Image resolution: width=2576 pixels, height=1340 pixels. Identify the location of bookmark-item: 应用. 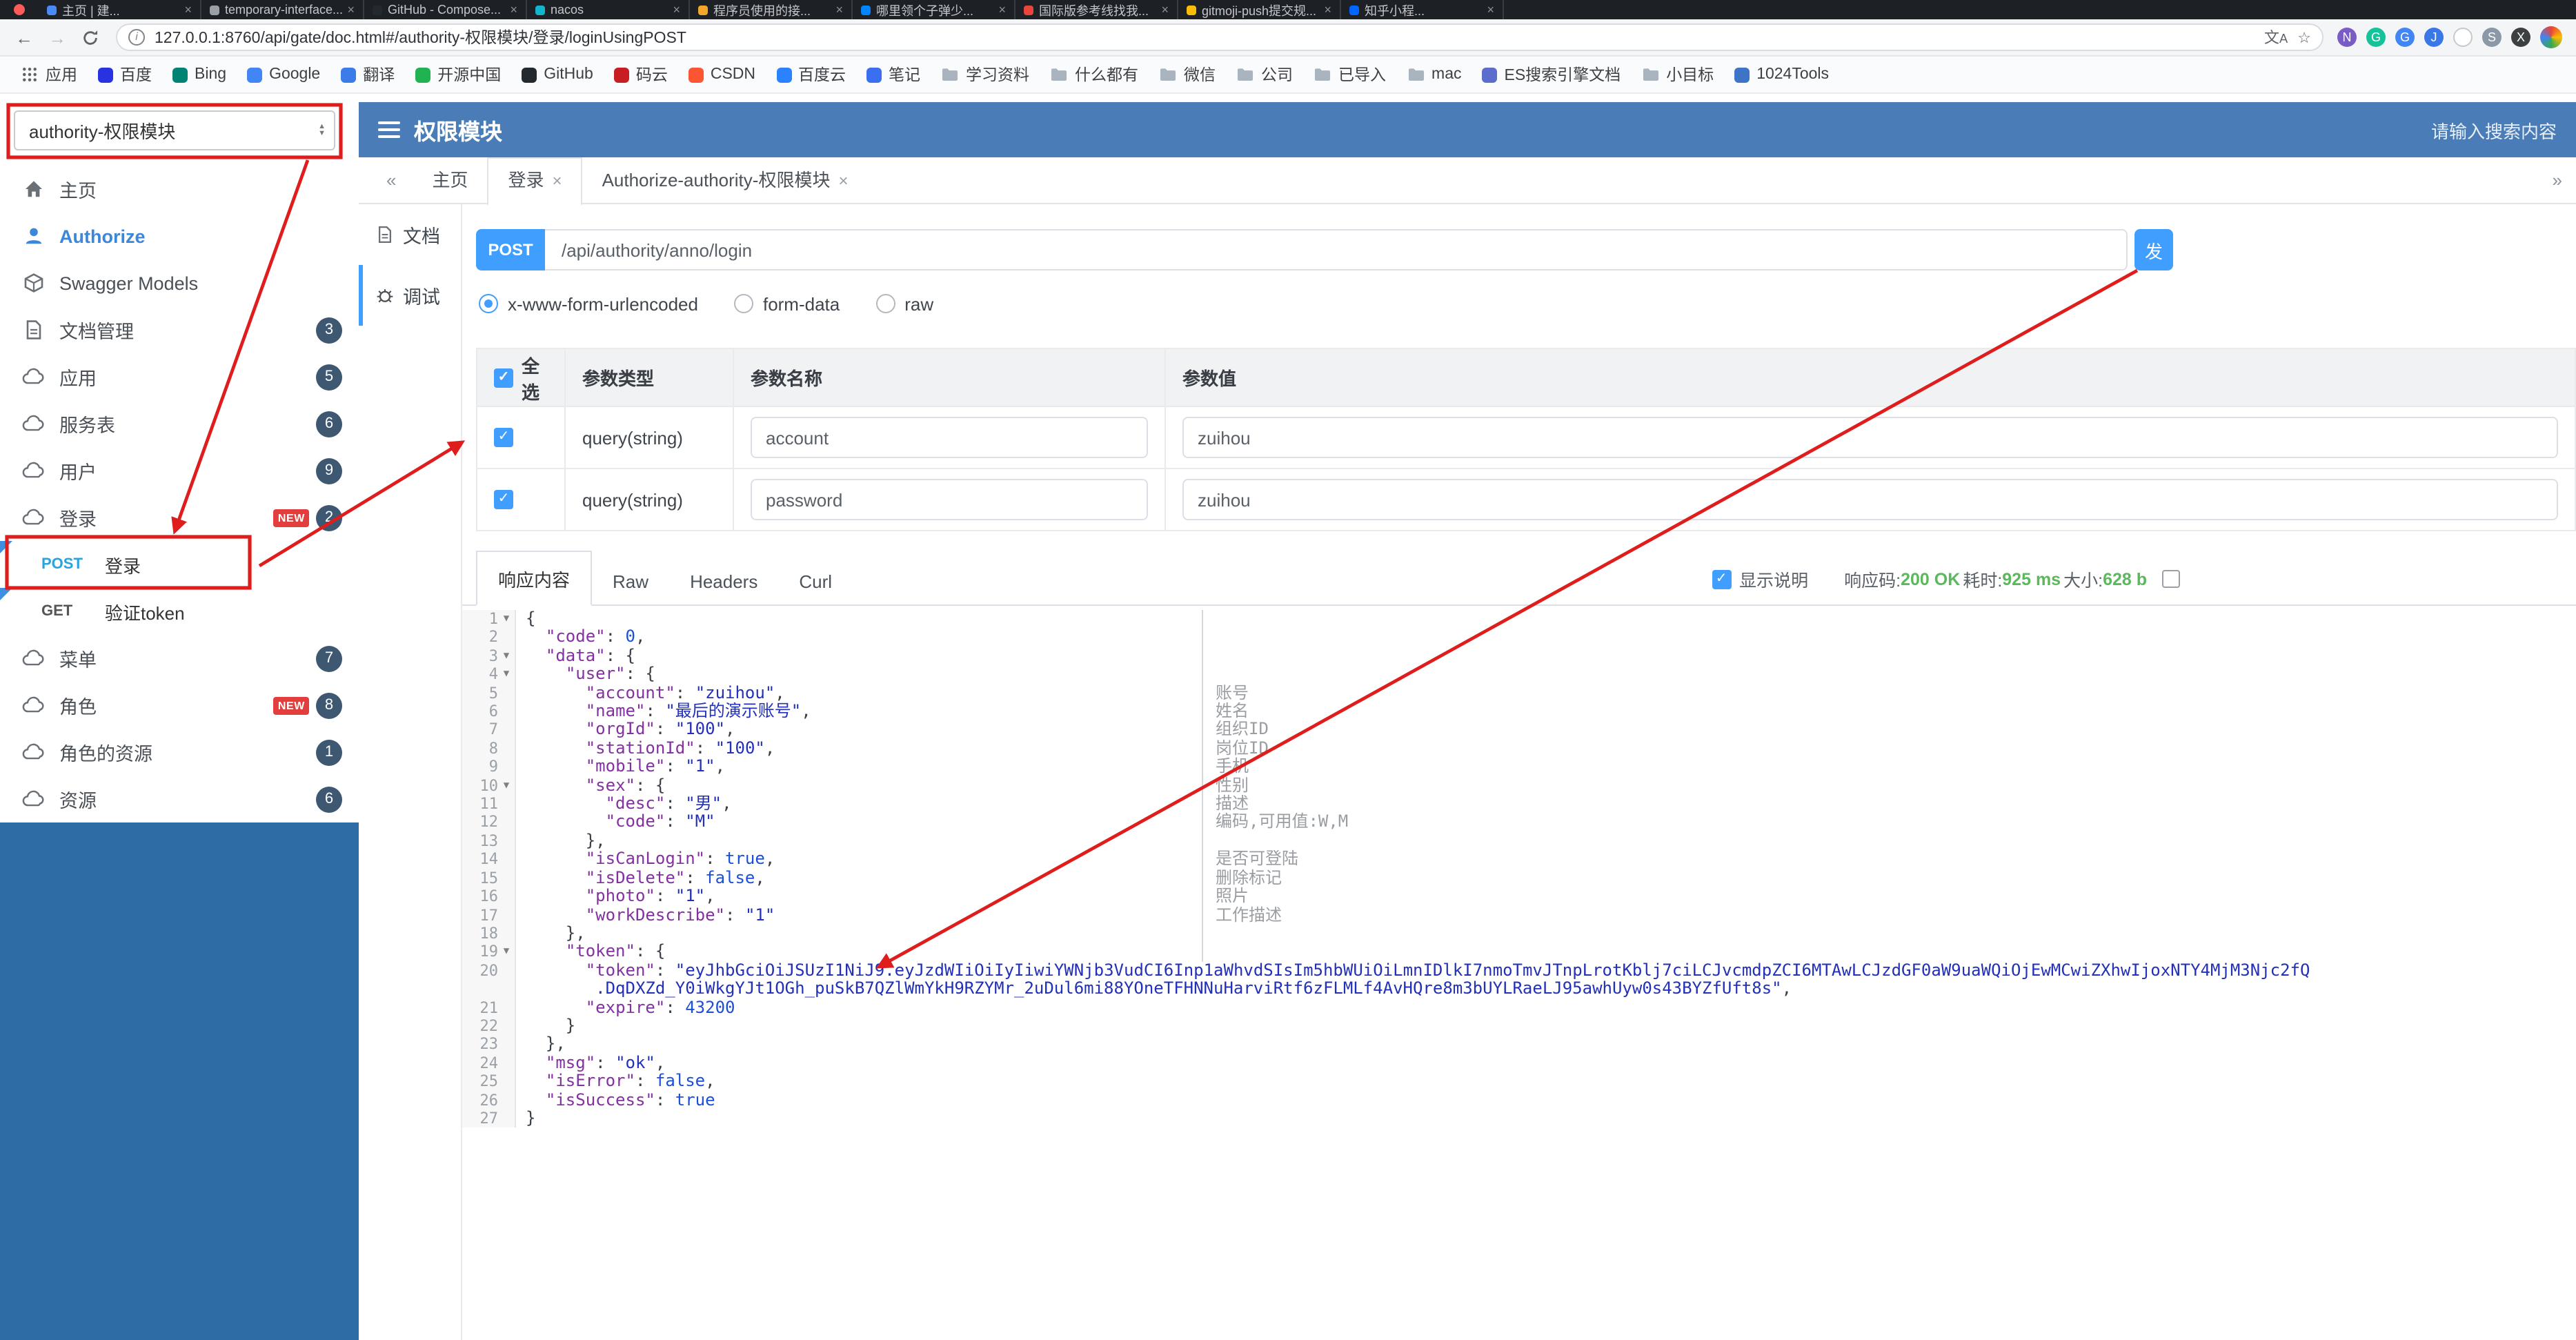
(49, 74).